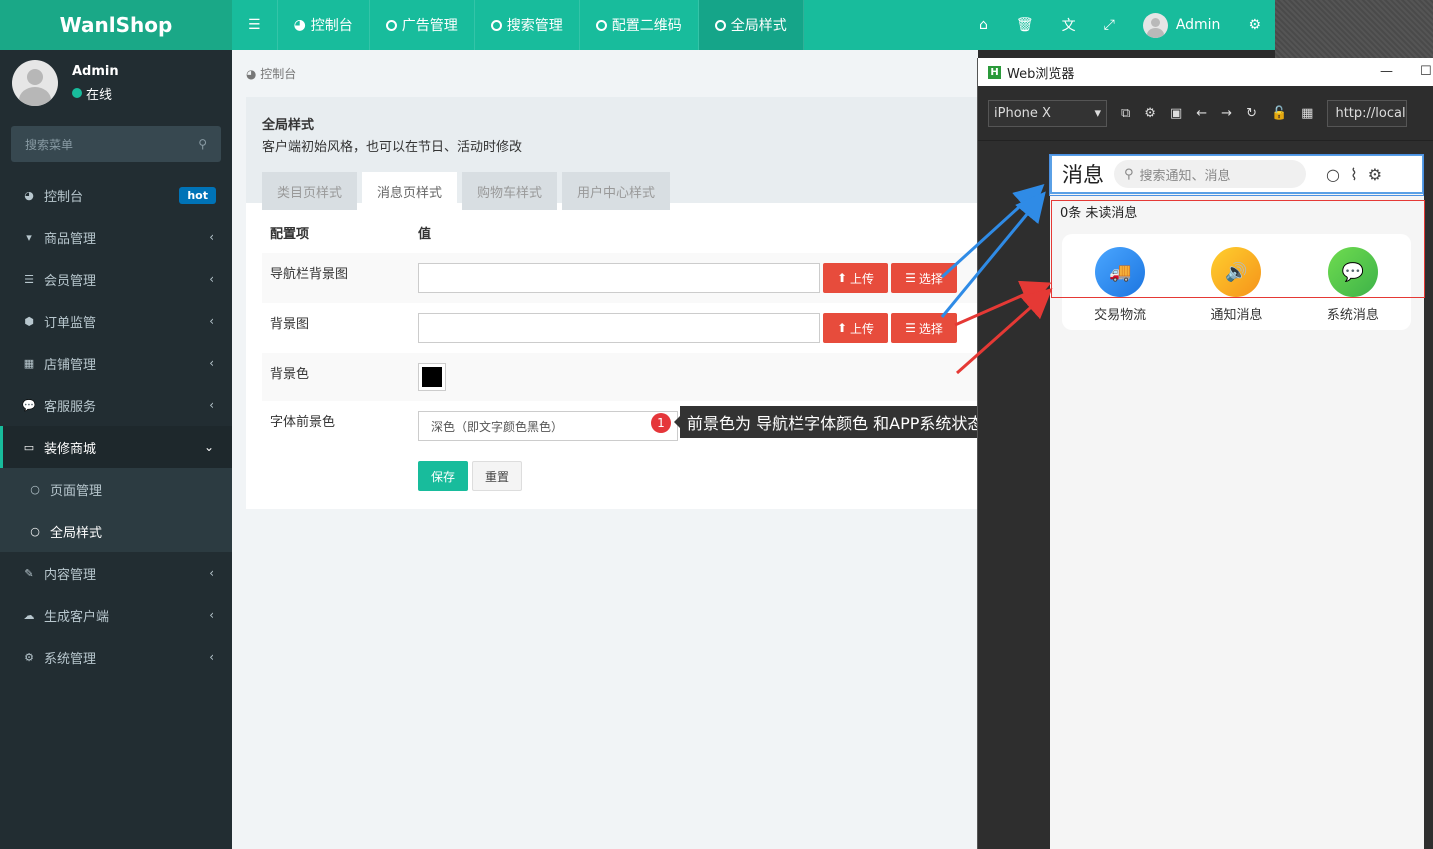 This screenshot has width=1433, height=849. What do you see at coordinates (1097, 113) in the screenshot?
I see `caret-down-icon: ▾` at bounding box center [1097, 113].